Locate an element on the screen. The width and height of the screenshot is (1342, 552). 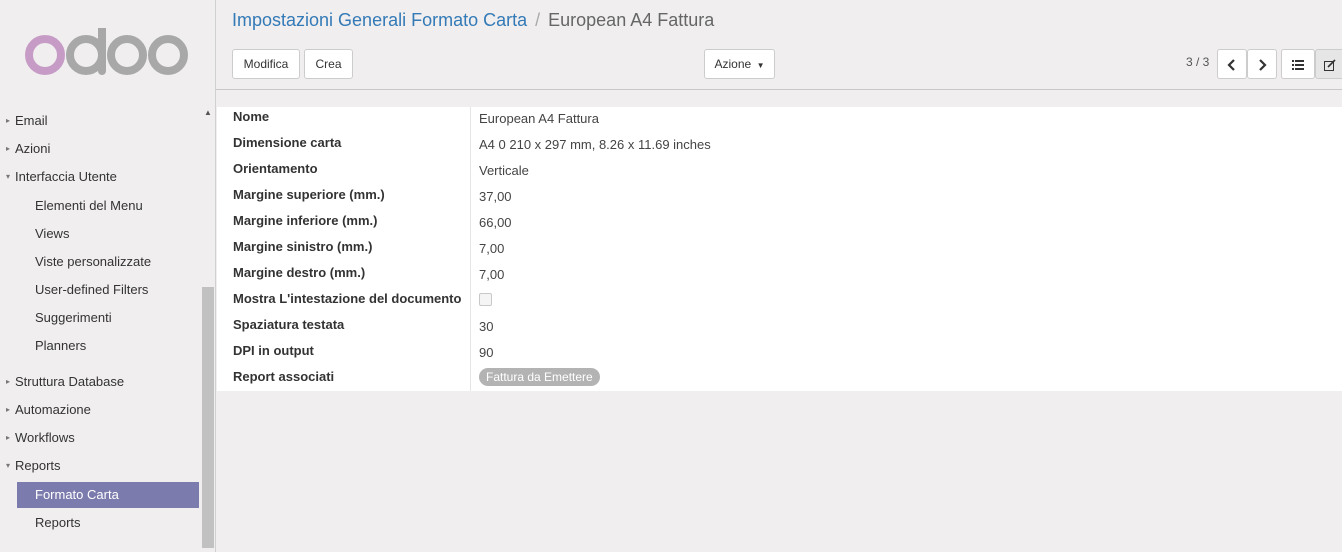
scrollbar-thumb is located at coordinates (208, 417).